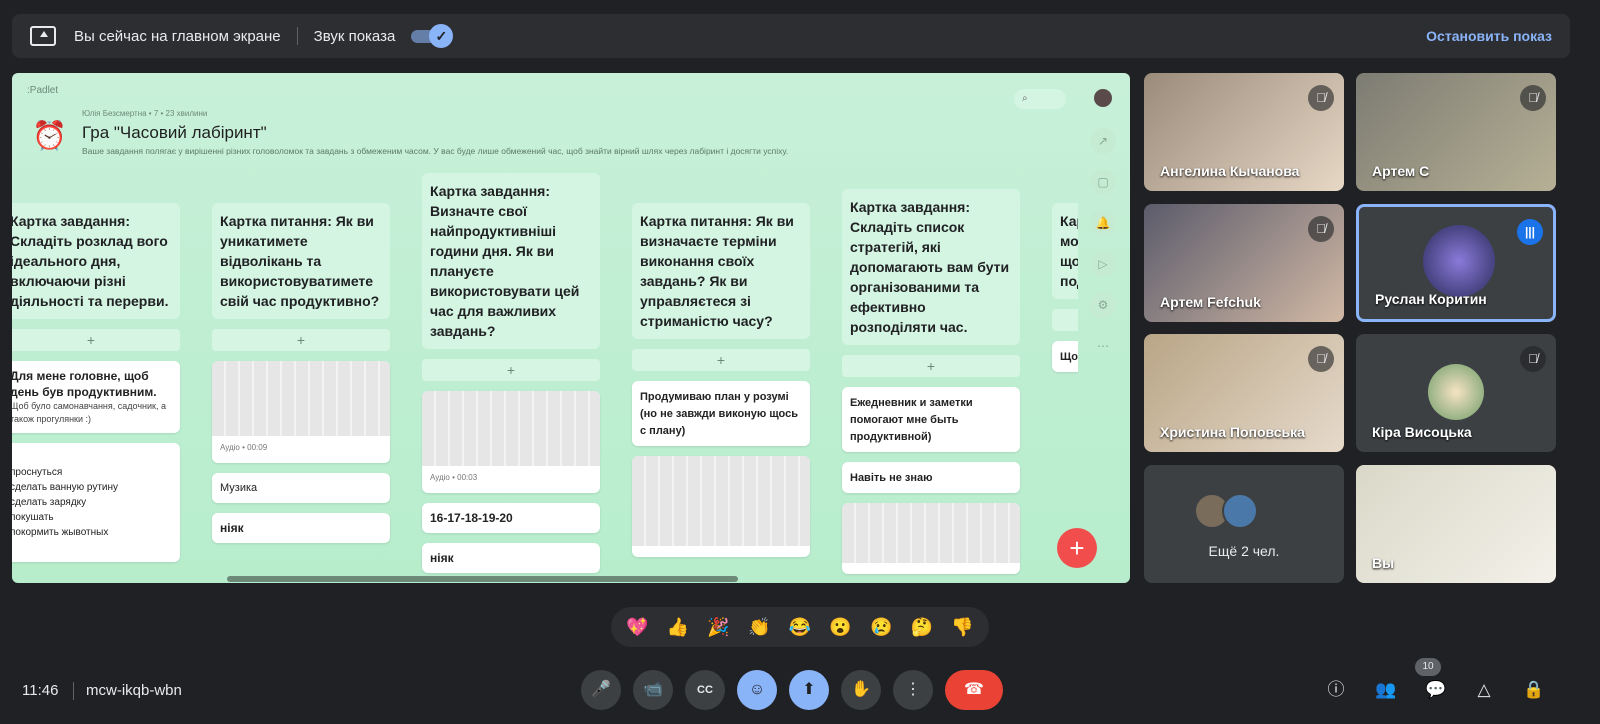  What do you see at coordinates (974, 690) in the screenshot?
I see `end-call-icon: ☎` at bounding box center [974, 690].